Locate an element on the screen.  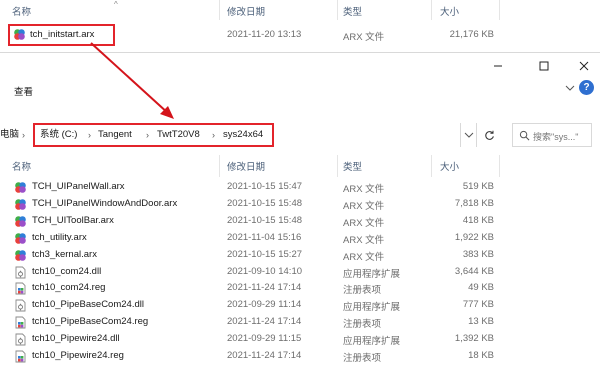
maximize-icon is located at coordinates (544, 66).